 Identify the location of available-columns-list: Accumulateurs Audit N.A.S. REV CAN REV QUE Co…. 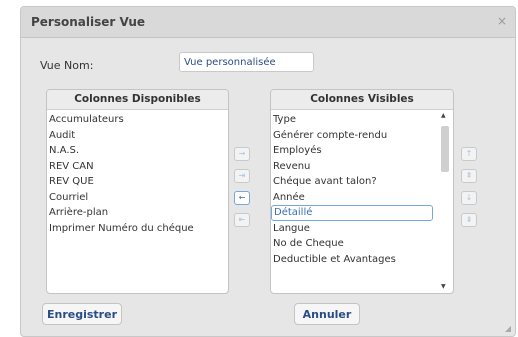
(137, 173).